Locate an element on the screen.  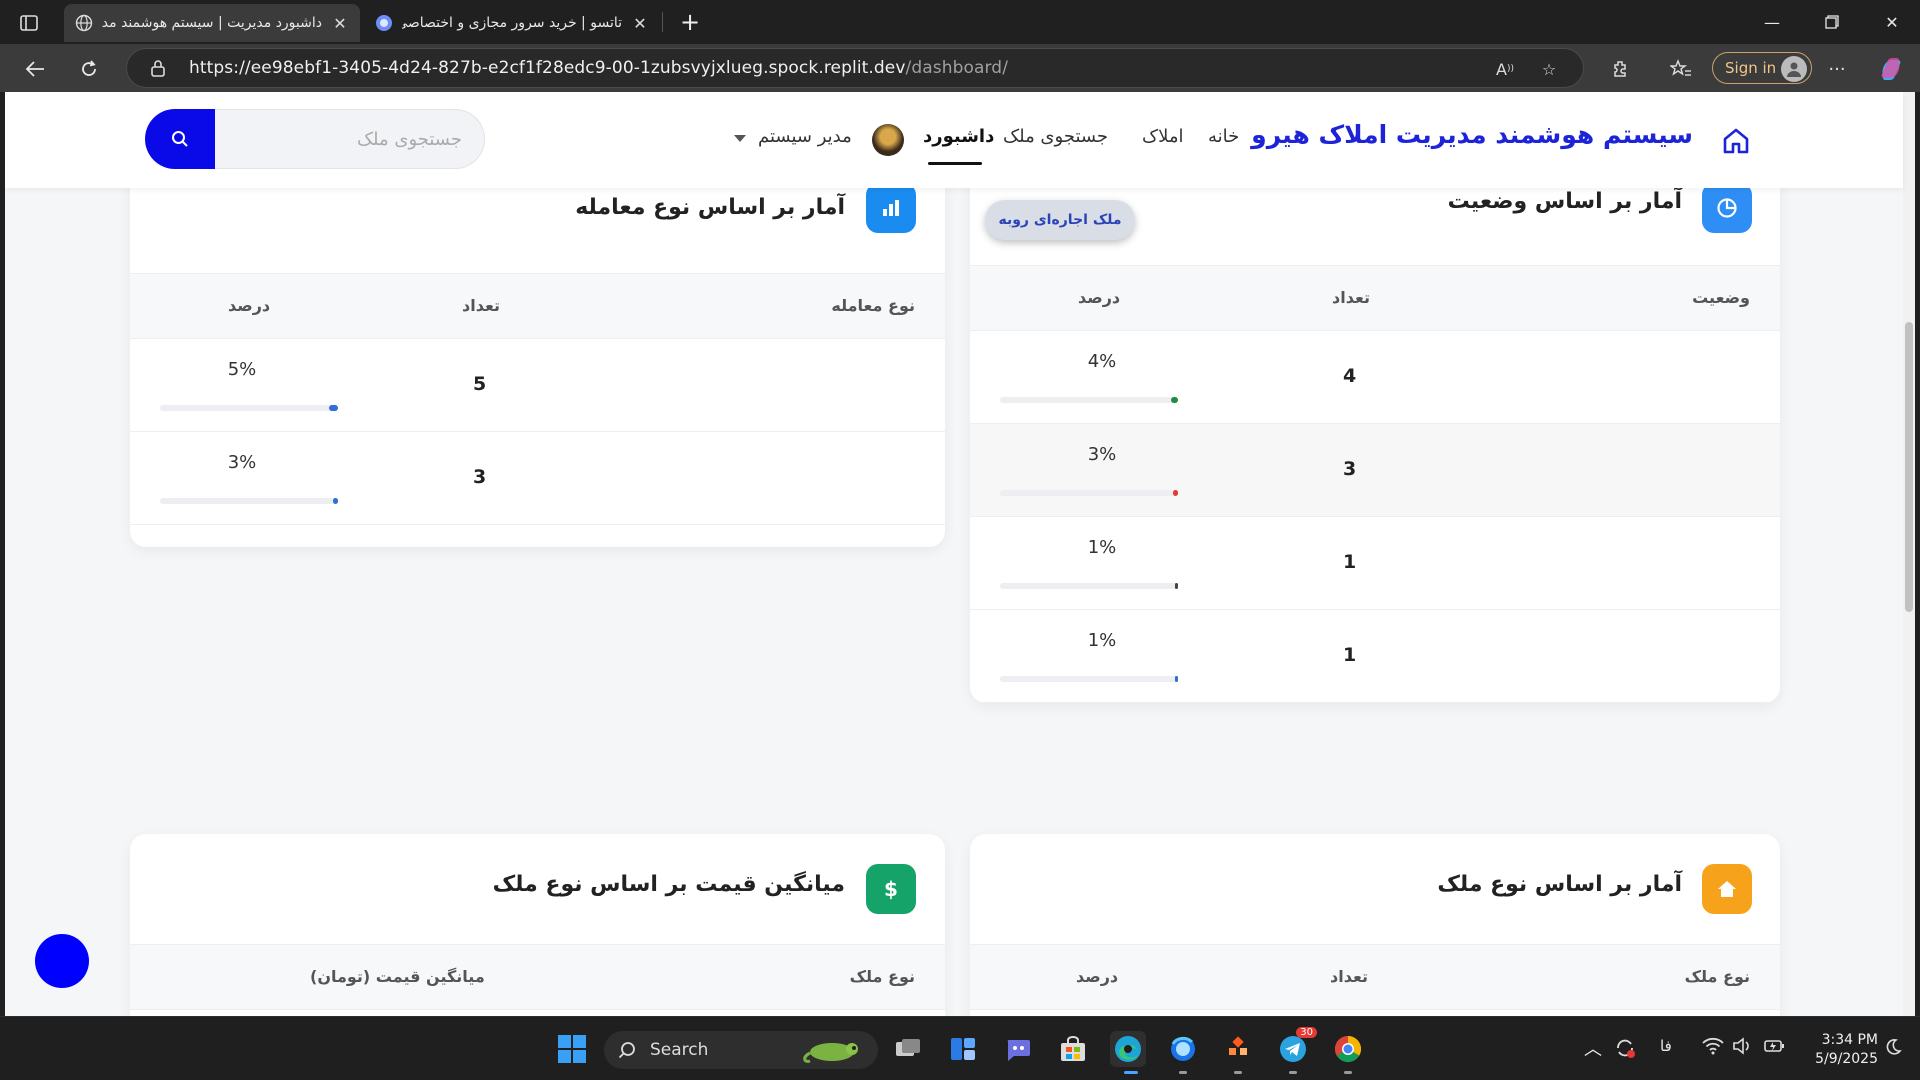
property-type-stats-card: آمار بر اساس نوع ملک نوع ملک تعداد درصد is located at coordinates (1375, 925).